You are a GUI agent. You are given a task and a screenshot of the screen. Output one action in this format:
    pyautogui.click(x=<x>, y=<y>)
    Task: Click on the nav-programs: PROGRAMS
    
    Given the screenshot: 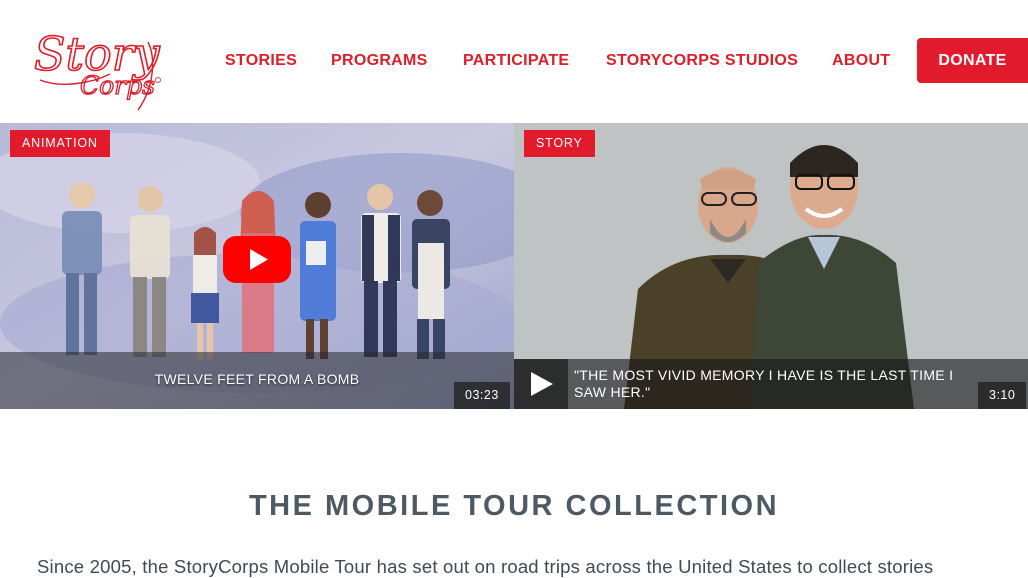 What is the action you would take?
    pyautogui.click(x=379, y=60)
    